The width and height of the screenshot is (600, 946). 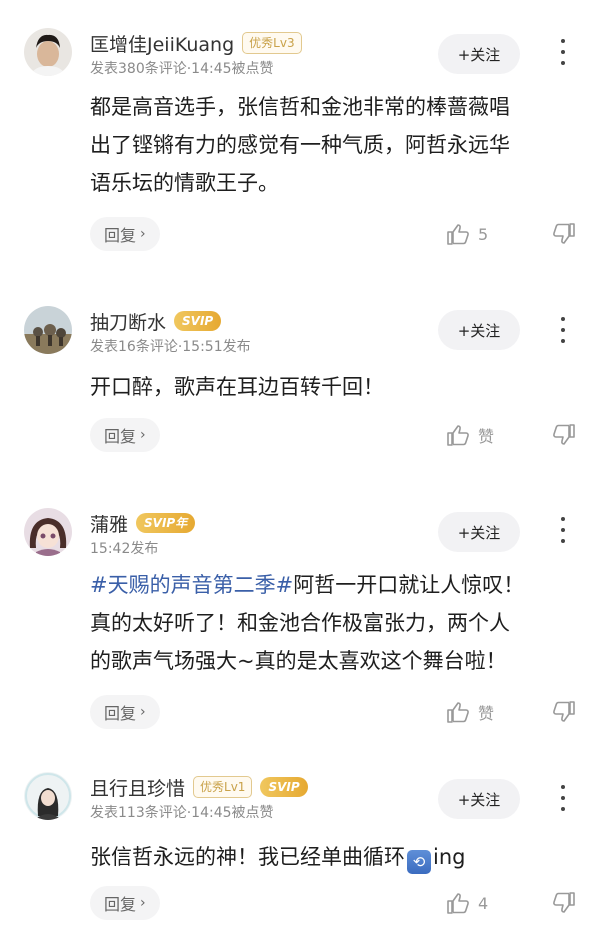 I want to click on comment-line: 都是高音选手，张信哲和金池非常的棒蔷薇唱, so click(x=300, y=107).